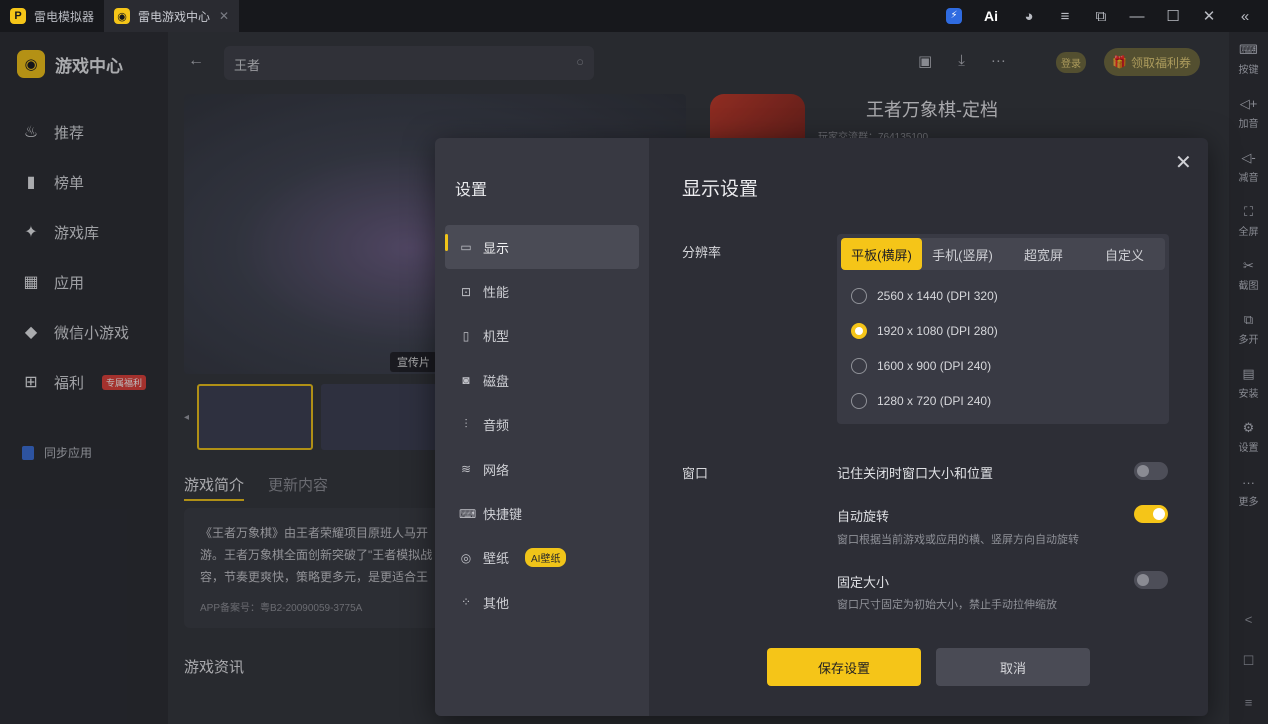  What do you see at coordinates (1248, 491) in the screenshot?
I see `toolbar-more: ··· 更多` at bounding box center [1248, 491].